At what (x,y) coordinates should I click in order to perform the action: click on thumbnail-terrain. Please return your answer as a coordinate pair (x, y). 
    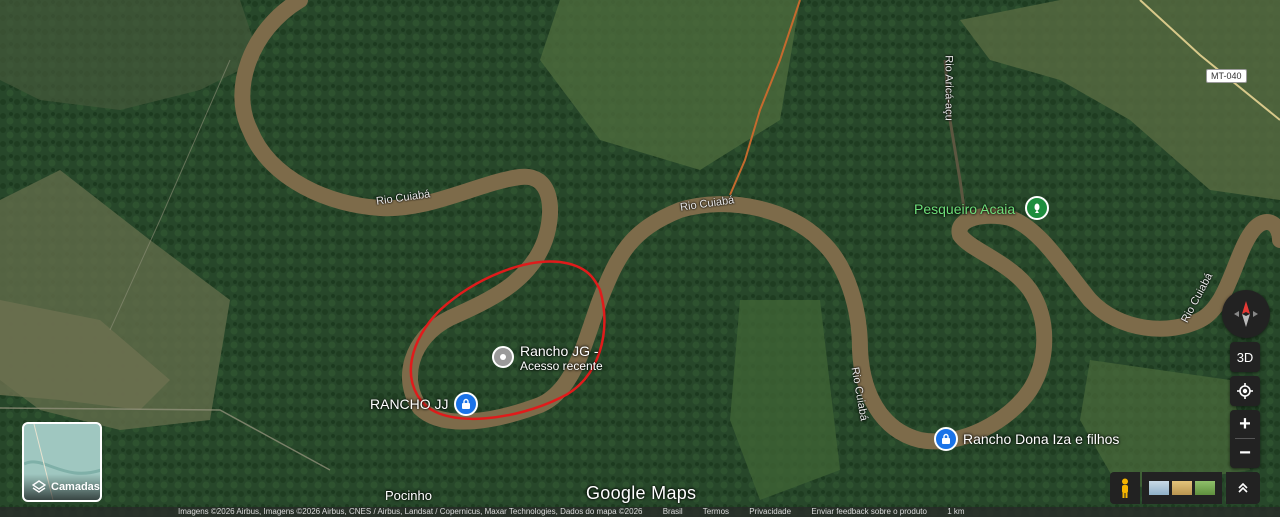
    Looking at the image, I should click on (1159, 488).